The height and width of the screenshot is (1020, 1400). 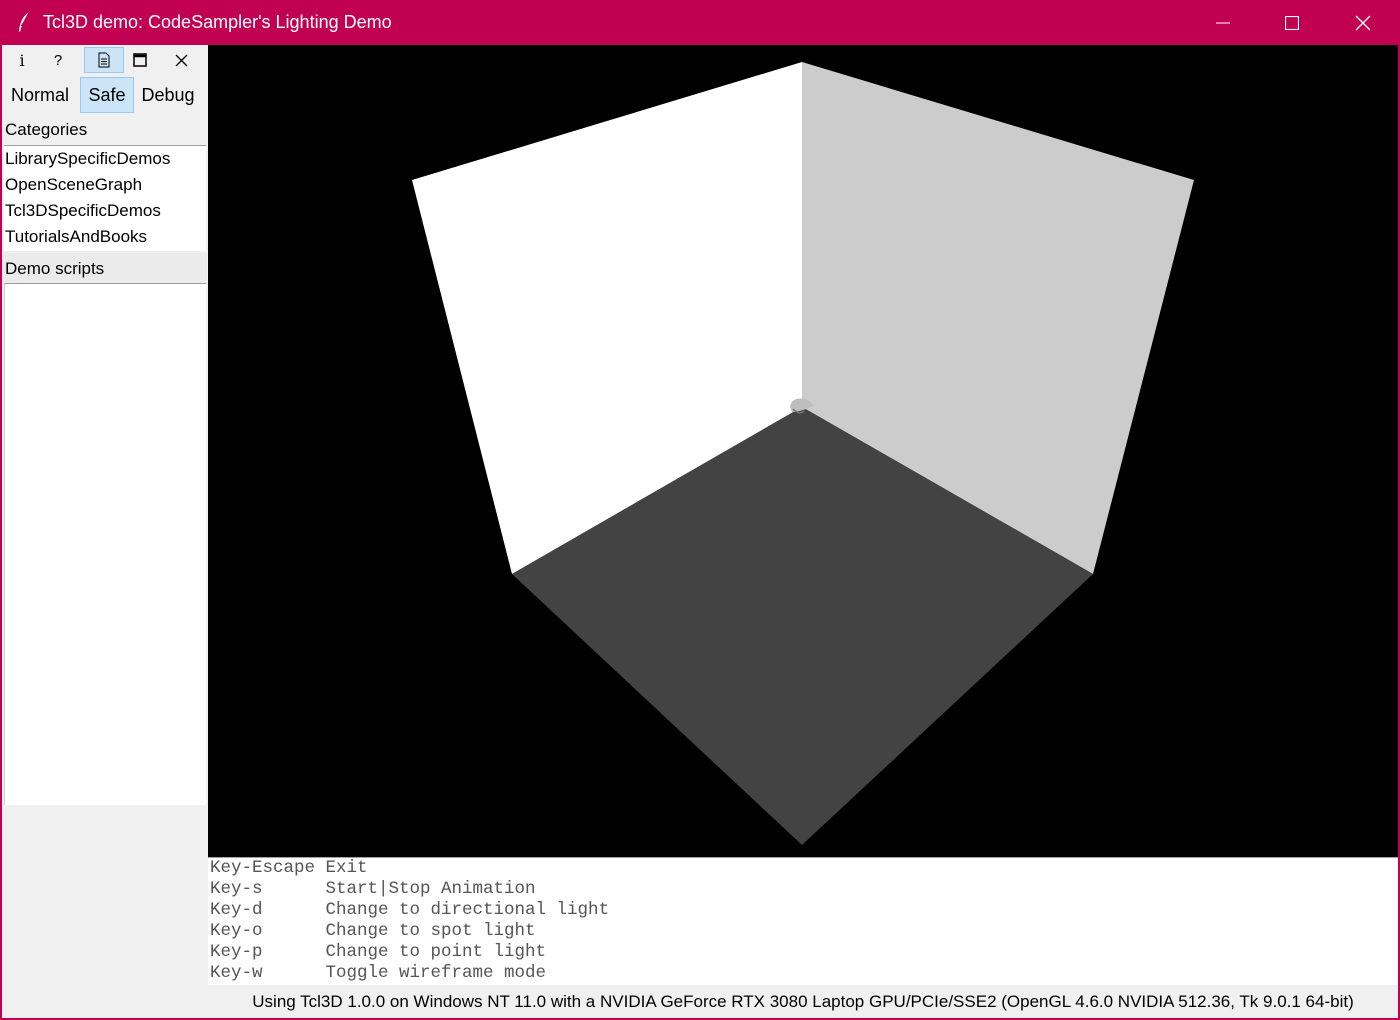 What do you see at coordinates (107, 95) in the screenshot?
I see `mode-safe-button: Safe` at bounding box center [107, 95].